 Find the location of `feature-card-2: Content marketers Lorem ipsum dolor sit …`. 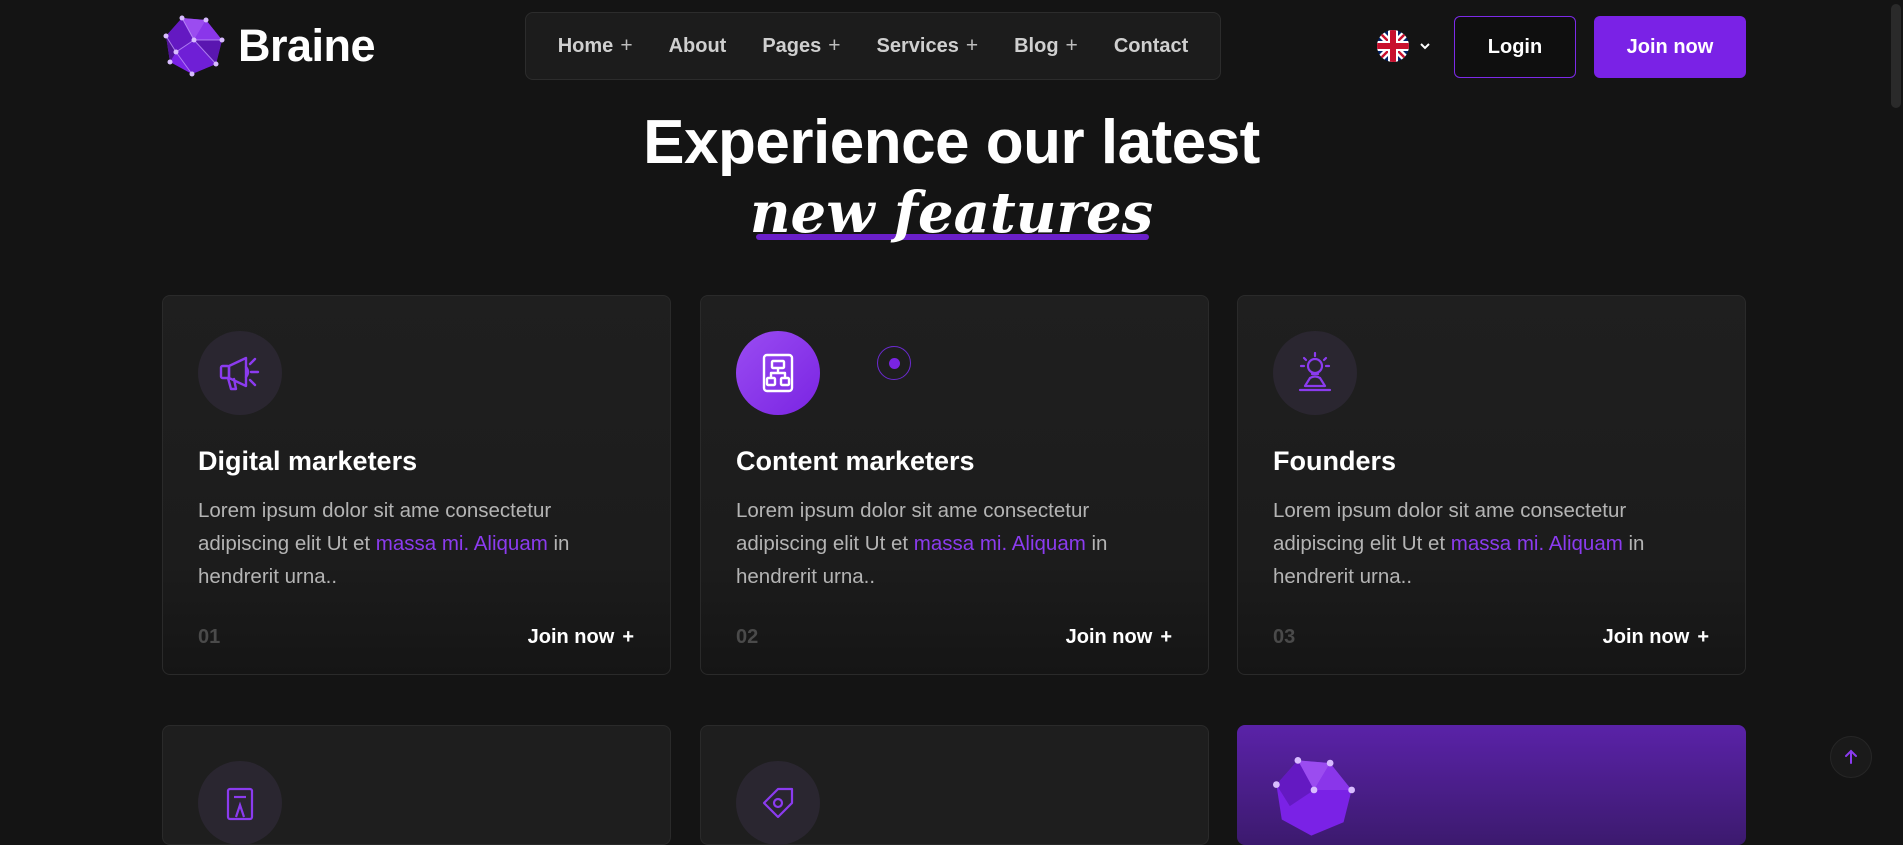

feature-card-2: Content marketers Lorem ipsum dolor sit … is located at coordinates (954, 485).